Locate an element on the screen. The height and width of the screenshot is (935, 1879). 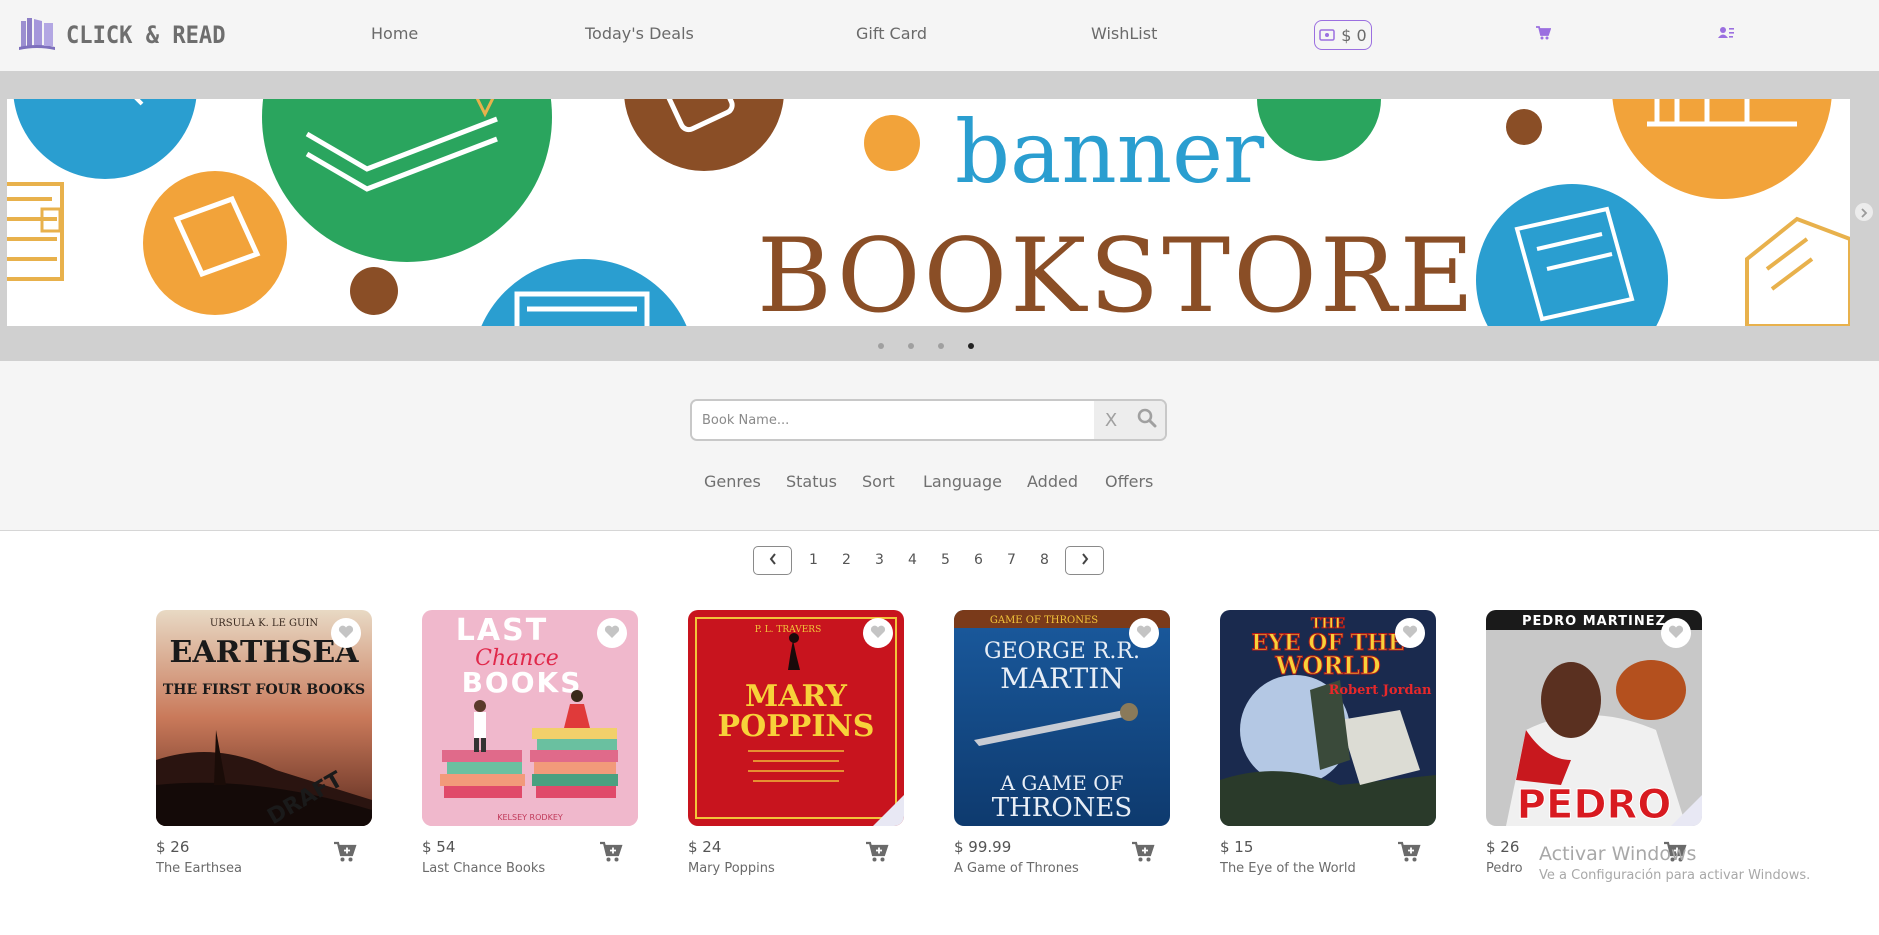
svg-text: BOOKS is located at coordinates (522, 682).